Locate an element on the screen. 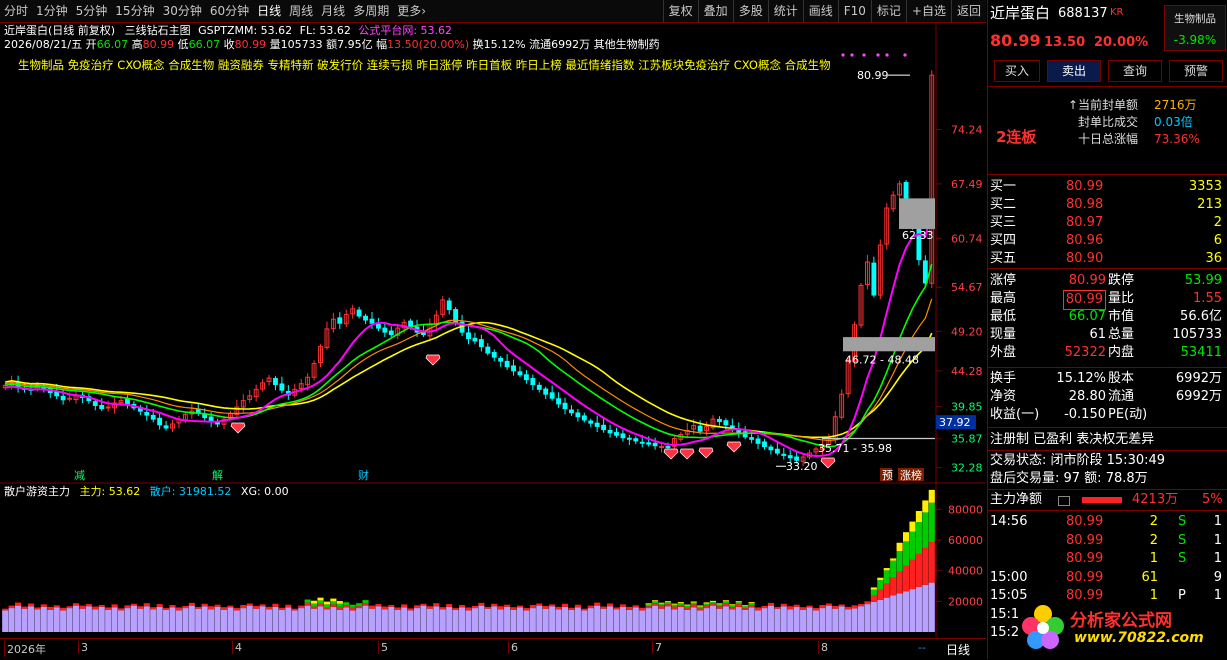 This screenshot has width=1227, height=660. bid-row: 买三 80.97 2 is located at coordinates (1107, 223).